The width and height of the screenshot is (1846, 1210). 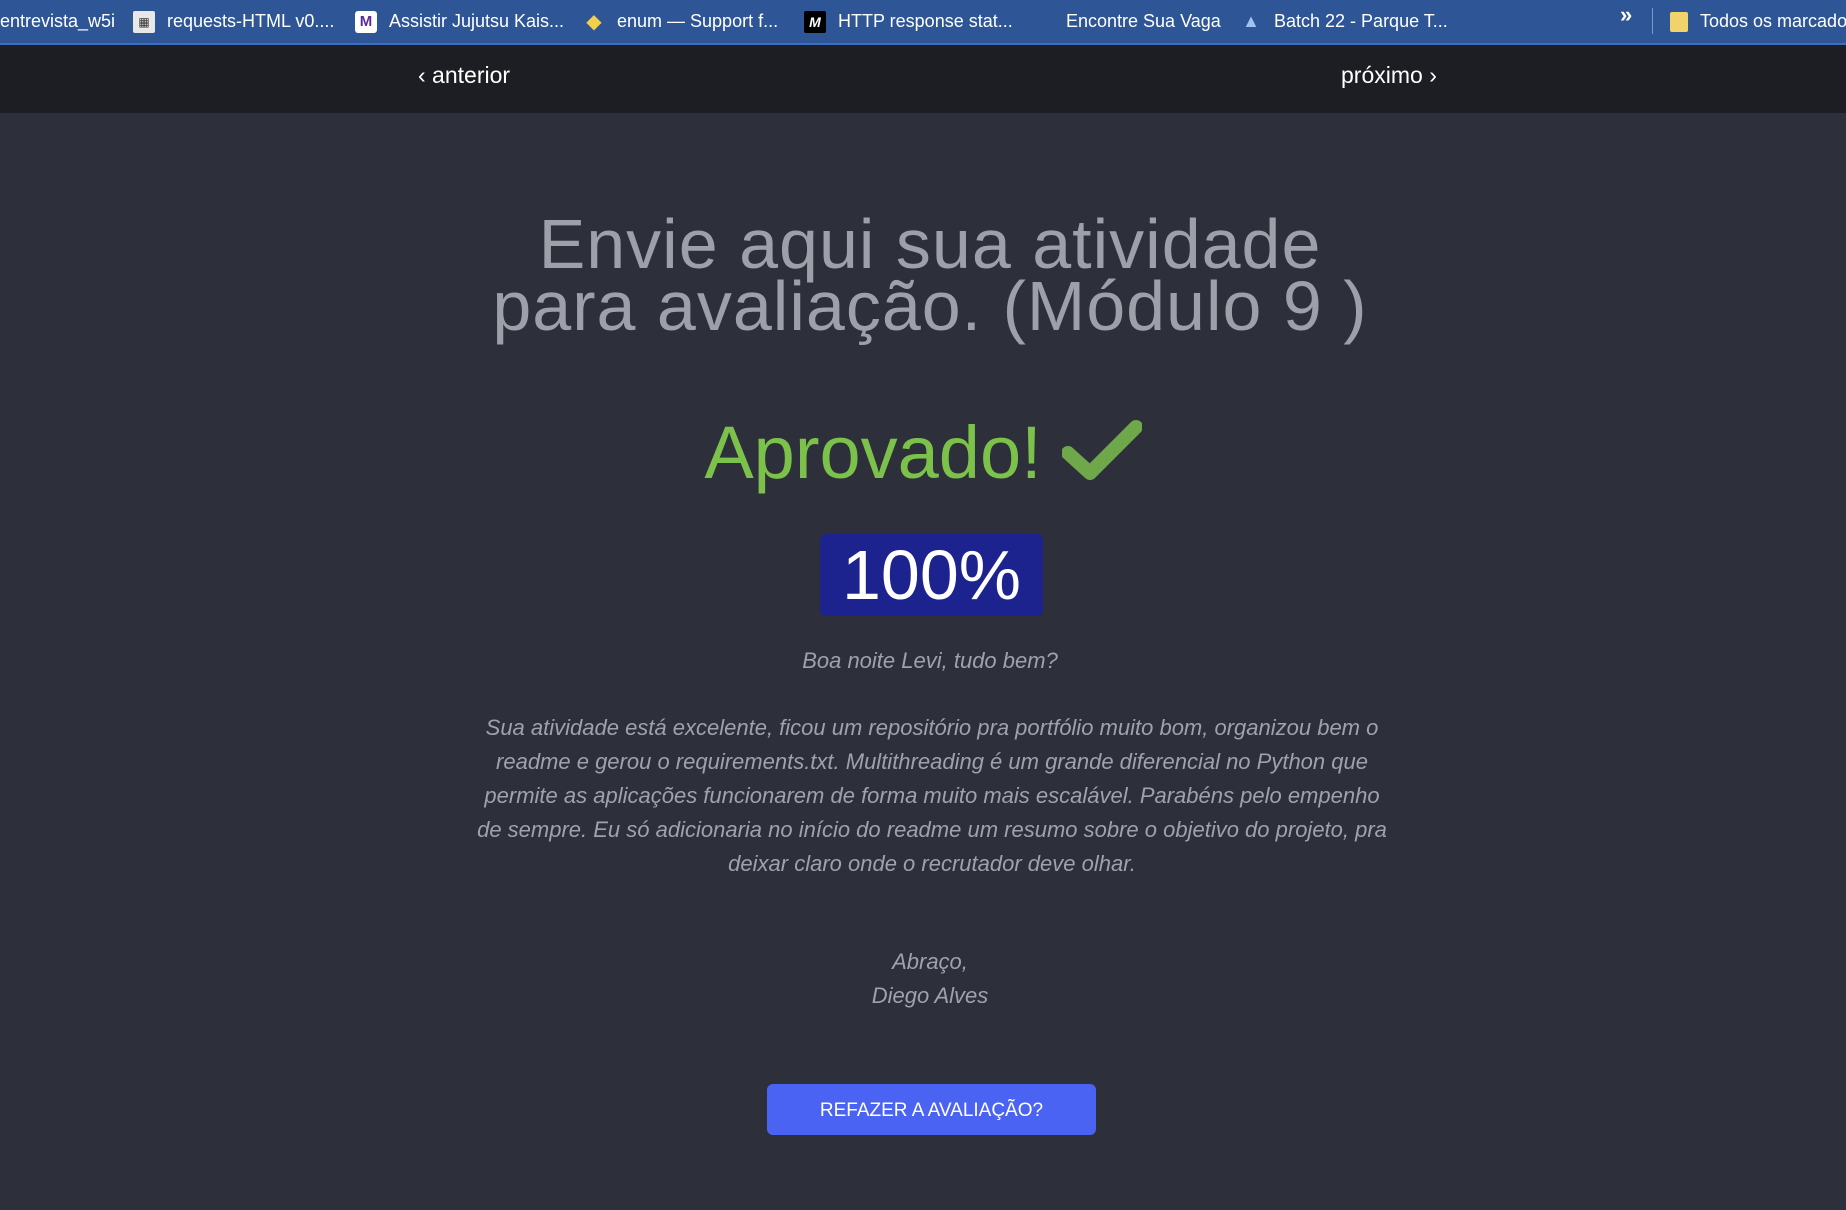 I want to click on approval-text: Aprovado!, so click(x=873, y=452).